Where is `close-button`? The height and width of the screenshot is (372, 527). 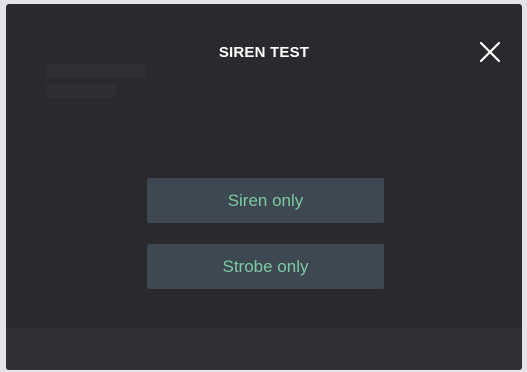 close-button is located at coordinates (490, 52).